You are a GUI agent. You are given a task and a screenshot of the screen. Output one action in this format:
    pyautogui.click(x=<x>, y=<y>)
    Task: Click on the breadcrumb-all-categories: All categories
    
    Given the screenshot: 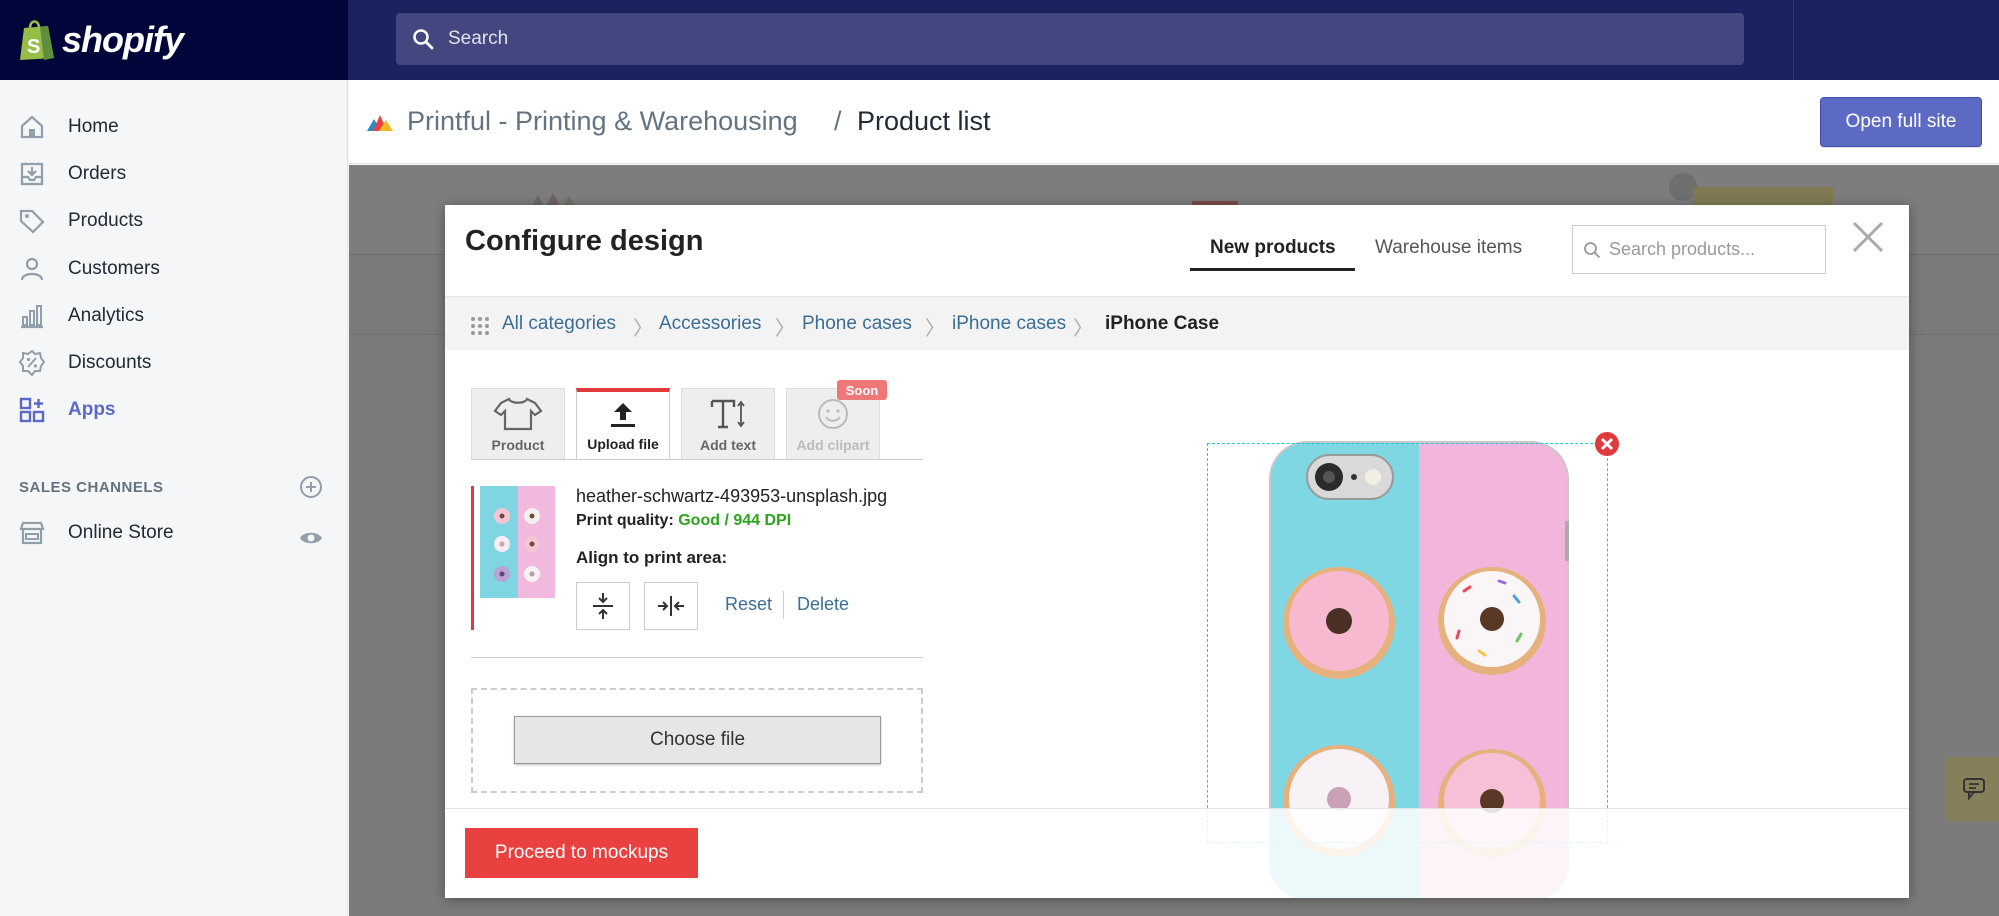 What is the action you would take?
    pyautogui.click(x=559, y=324)
    